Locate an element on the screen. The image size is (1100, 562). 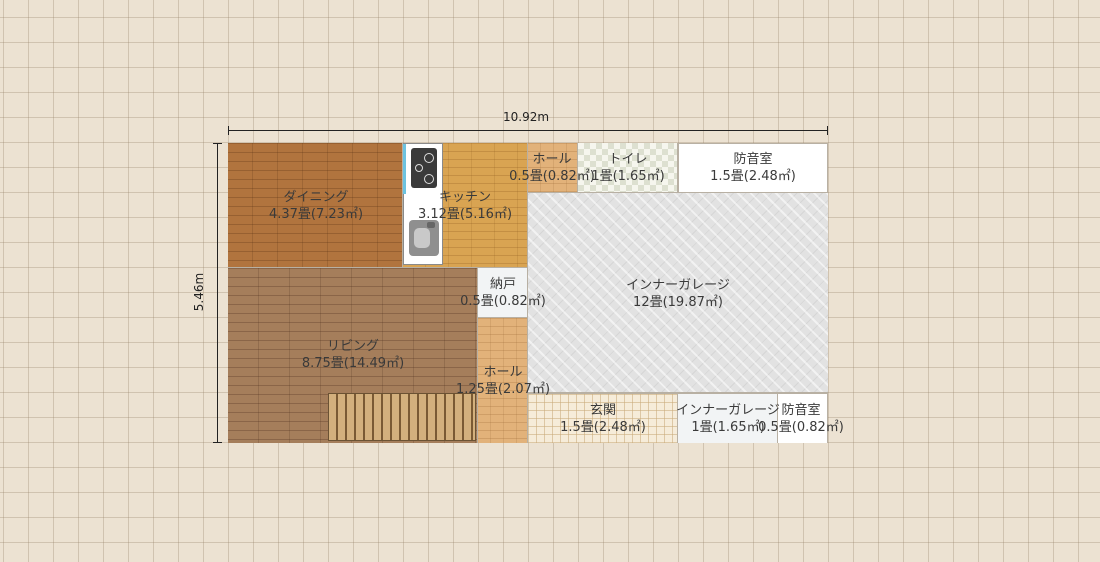
room-garage-small is located at coordinates (728, 418).